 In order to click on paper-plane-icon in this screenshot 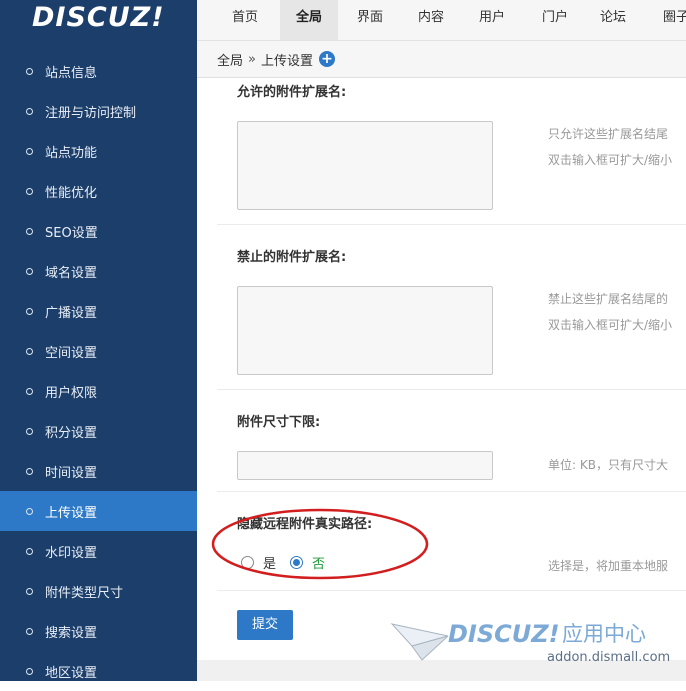, I will do `click(419, 642)`.